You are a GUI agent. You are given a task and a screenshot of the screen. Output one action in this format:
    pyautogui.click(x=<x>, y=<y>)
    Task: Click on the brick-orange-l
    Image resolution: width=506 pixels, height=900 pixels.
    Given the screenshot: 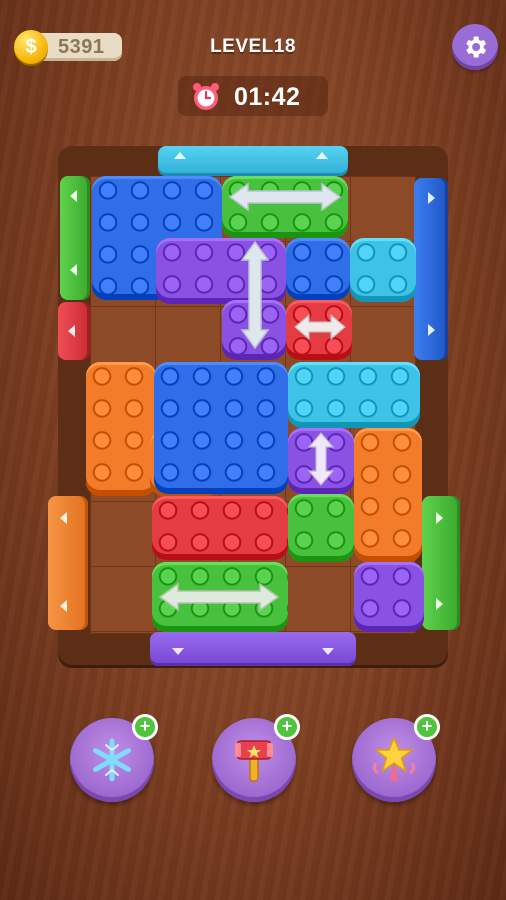 What is the action you would take?
    pyautogui.click(x=121, y=429)
    